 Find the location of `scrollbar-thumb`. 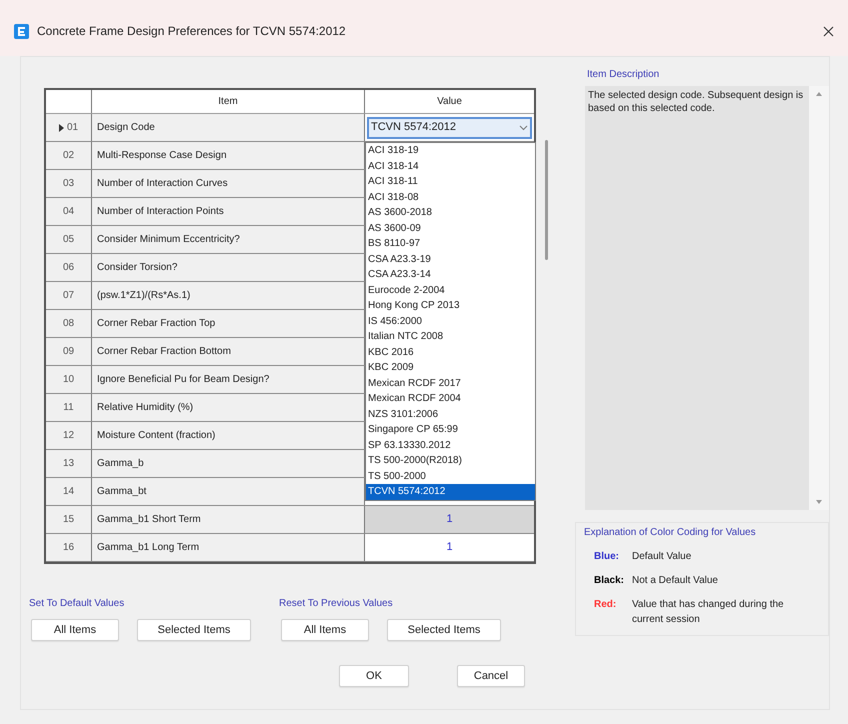

scrollbar-thumb is located at coordinates (546, 200).